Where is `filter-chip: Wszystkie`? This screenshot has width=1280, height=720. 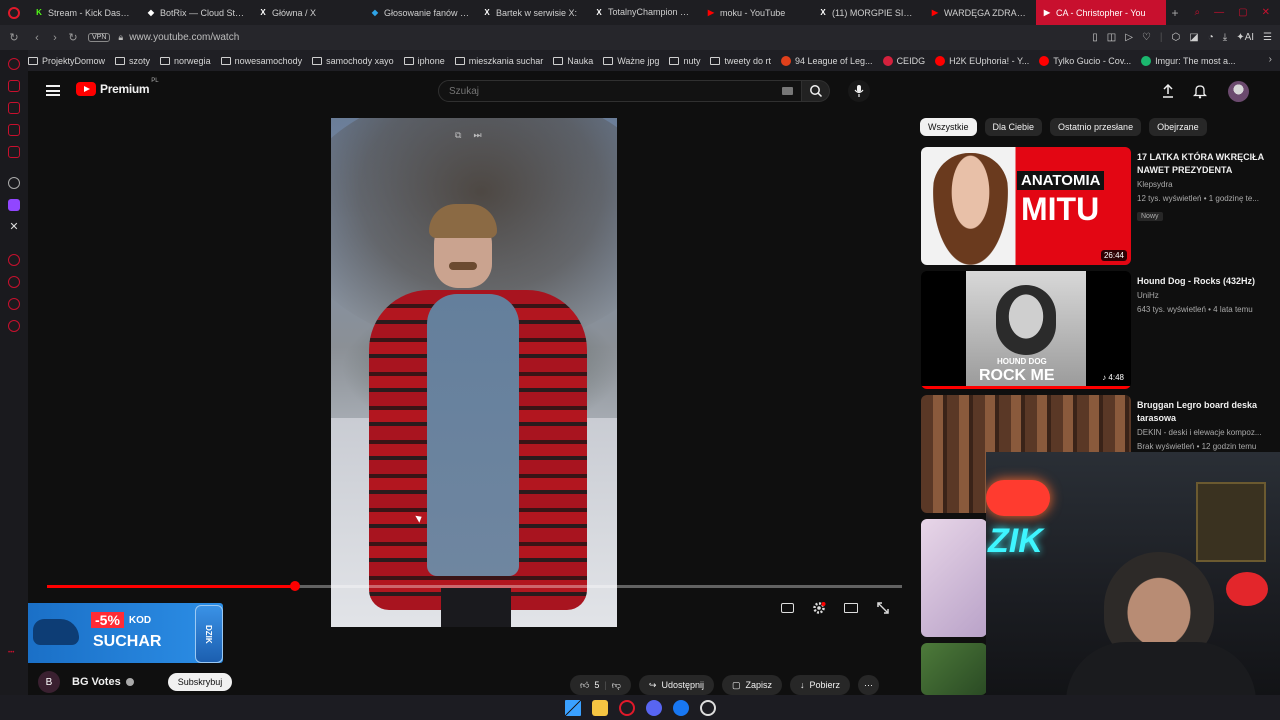 filter-chip: Wszystkie is located at coordinates (948, 127).